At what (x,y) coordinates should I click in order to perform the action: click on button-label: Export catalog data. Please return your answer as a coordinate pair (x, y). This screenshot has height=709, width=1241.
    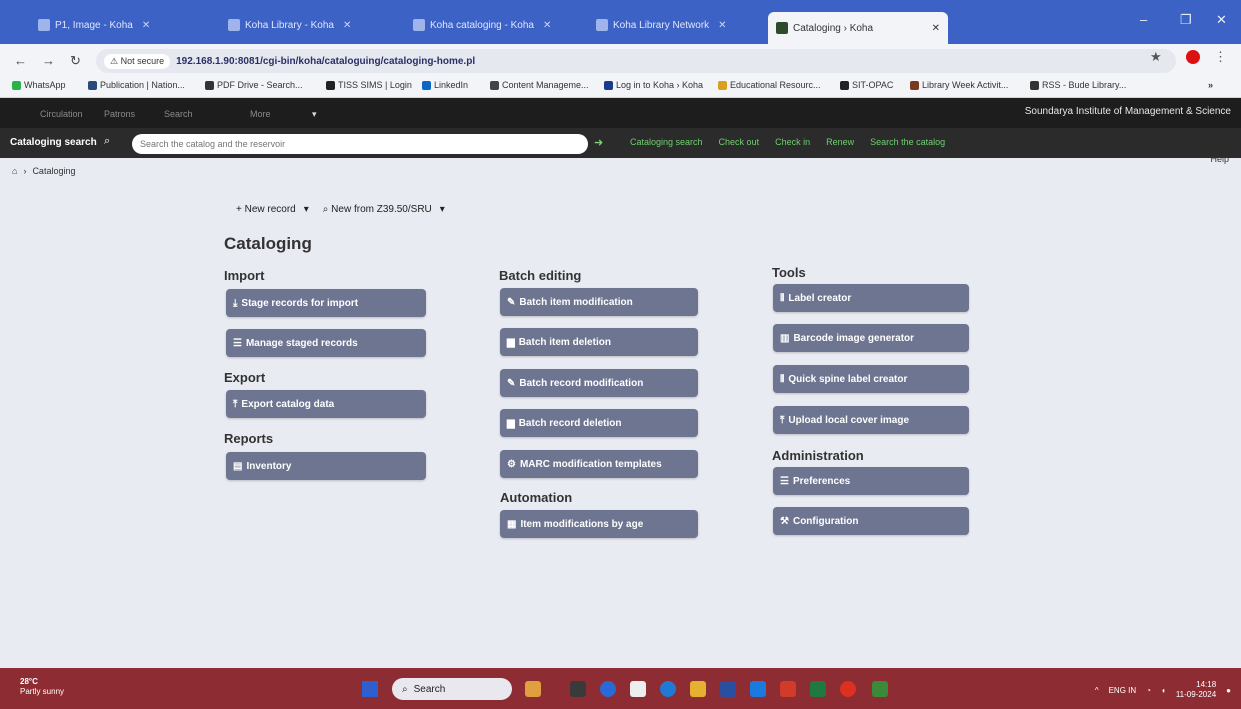
    Looking at the image, I should click on (288, 404).